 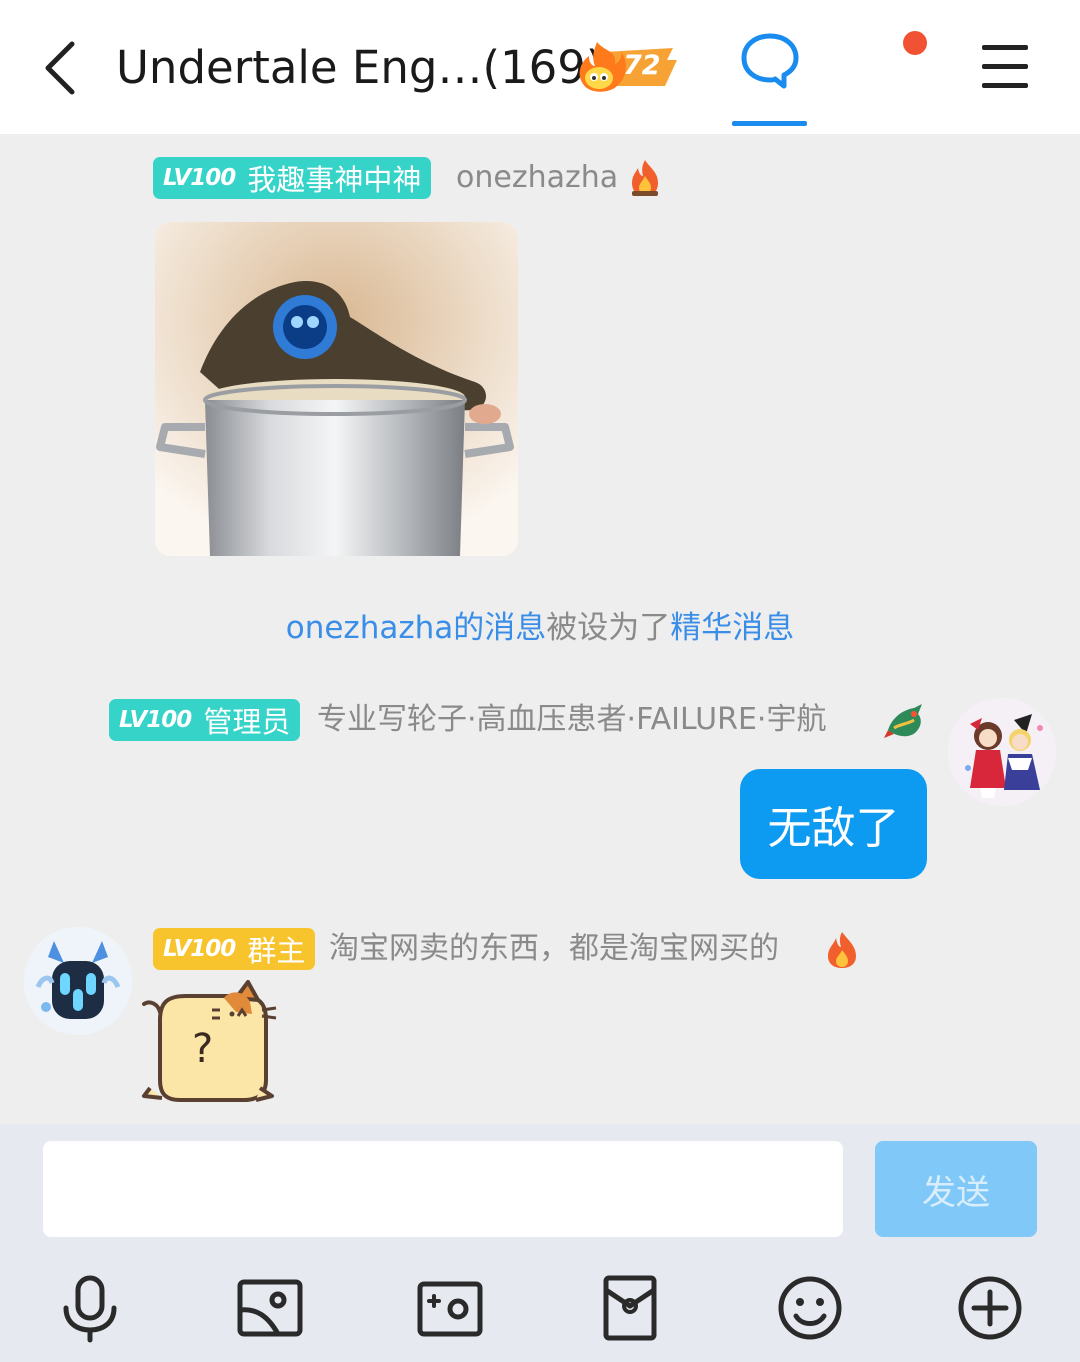 What do you see at coordinates (769, 61) in the screenshot?
I see `chat-bubble-icon` at bounding box center [769, 61].